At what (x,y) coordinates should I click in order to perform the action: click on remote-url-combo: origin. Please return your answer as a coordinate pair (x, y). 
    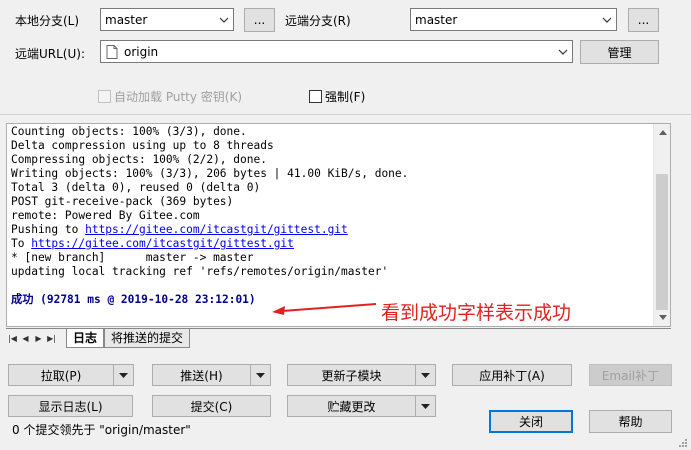
    Looking at the image, I should click on (336, 51).